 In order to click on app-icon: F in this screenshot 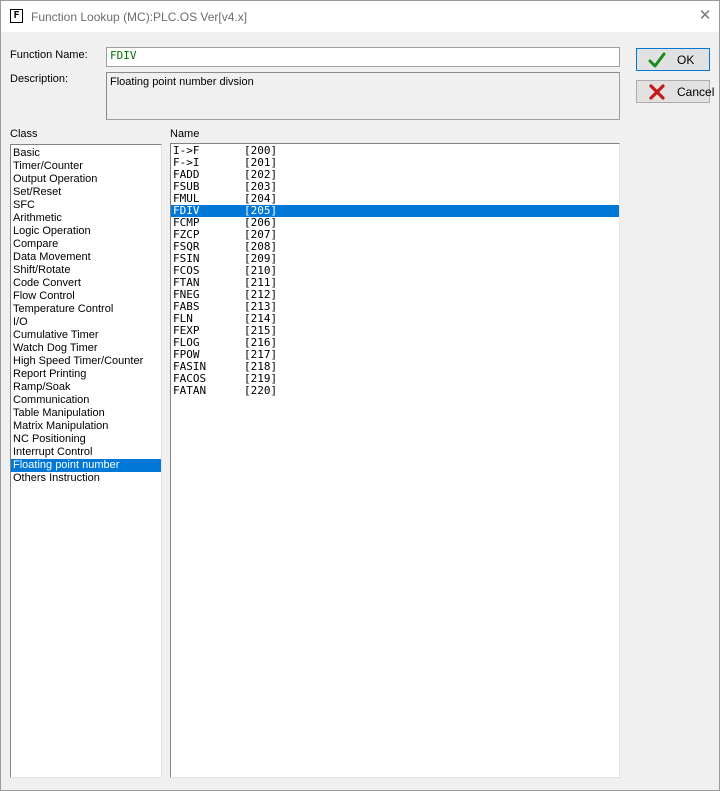, I will do `click(16, 16)`.